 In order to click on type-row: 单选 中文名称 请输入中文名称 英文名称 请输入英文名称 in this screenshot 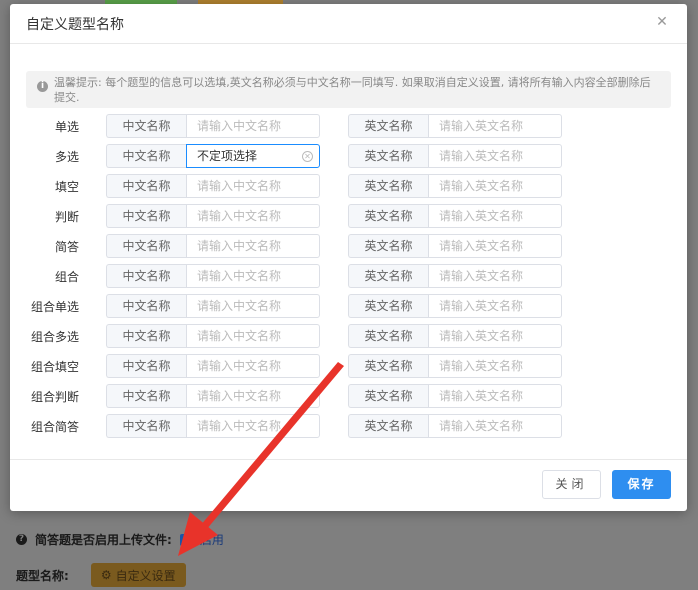, I will do `click(348, 126)`.